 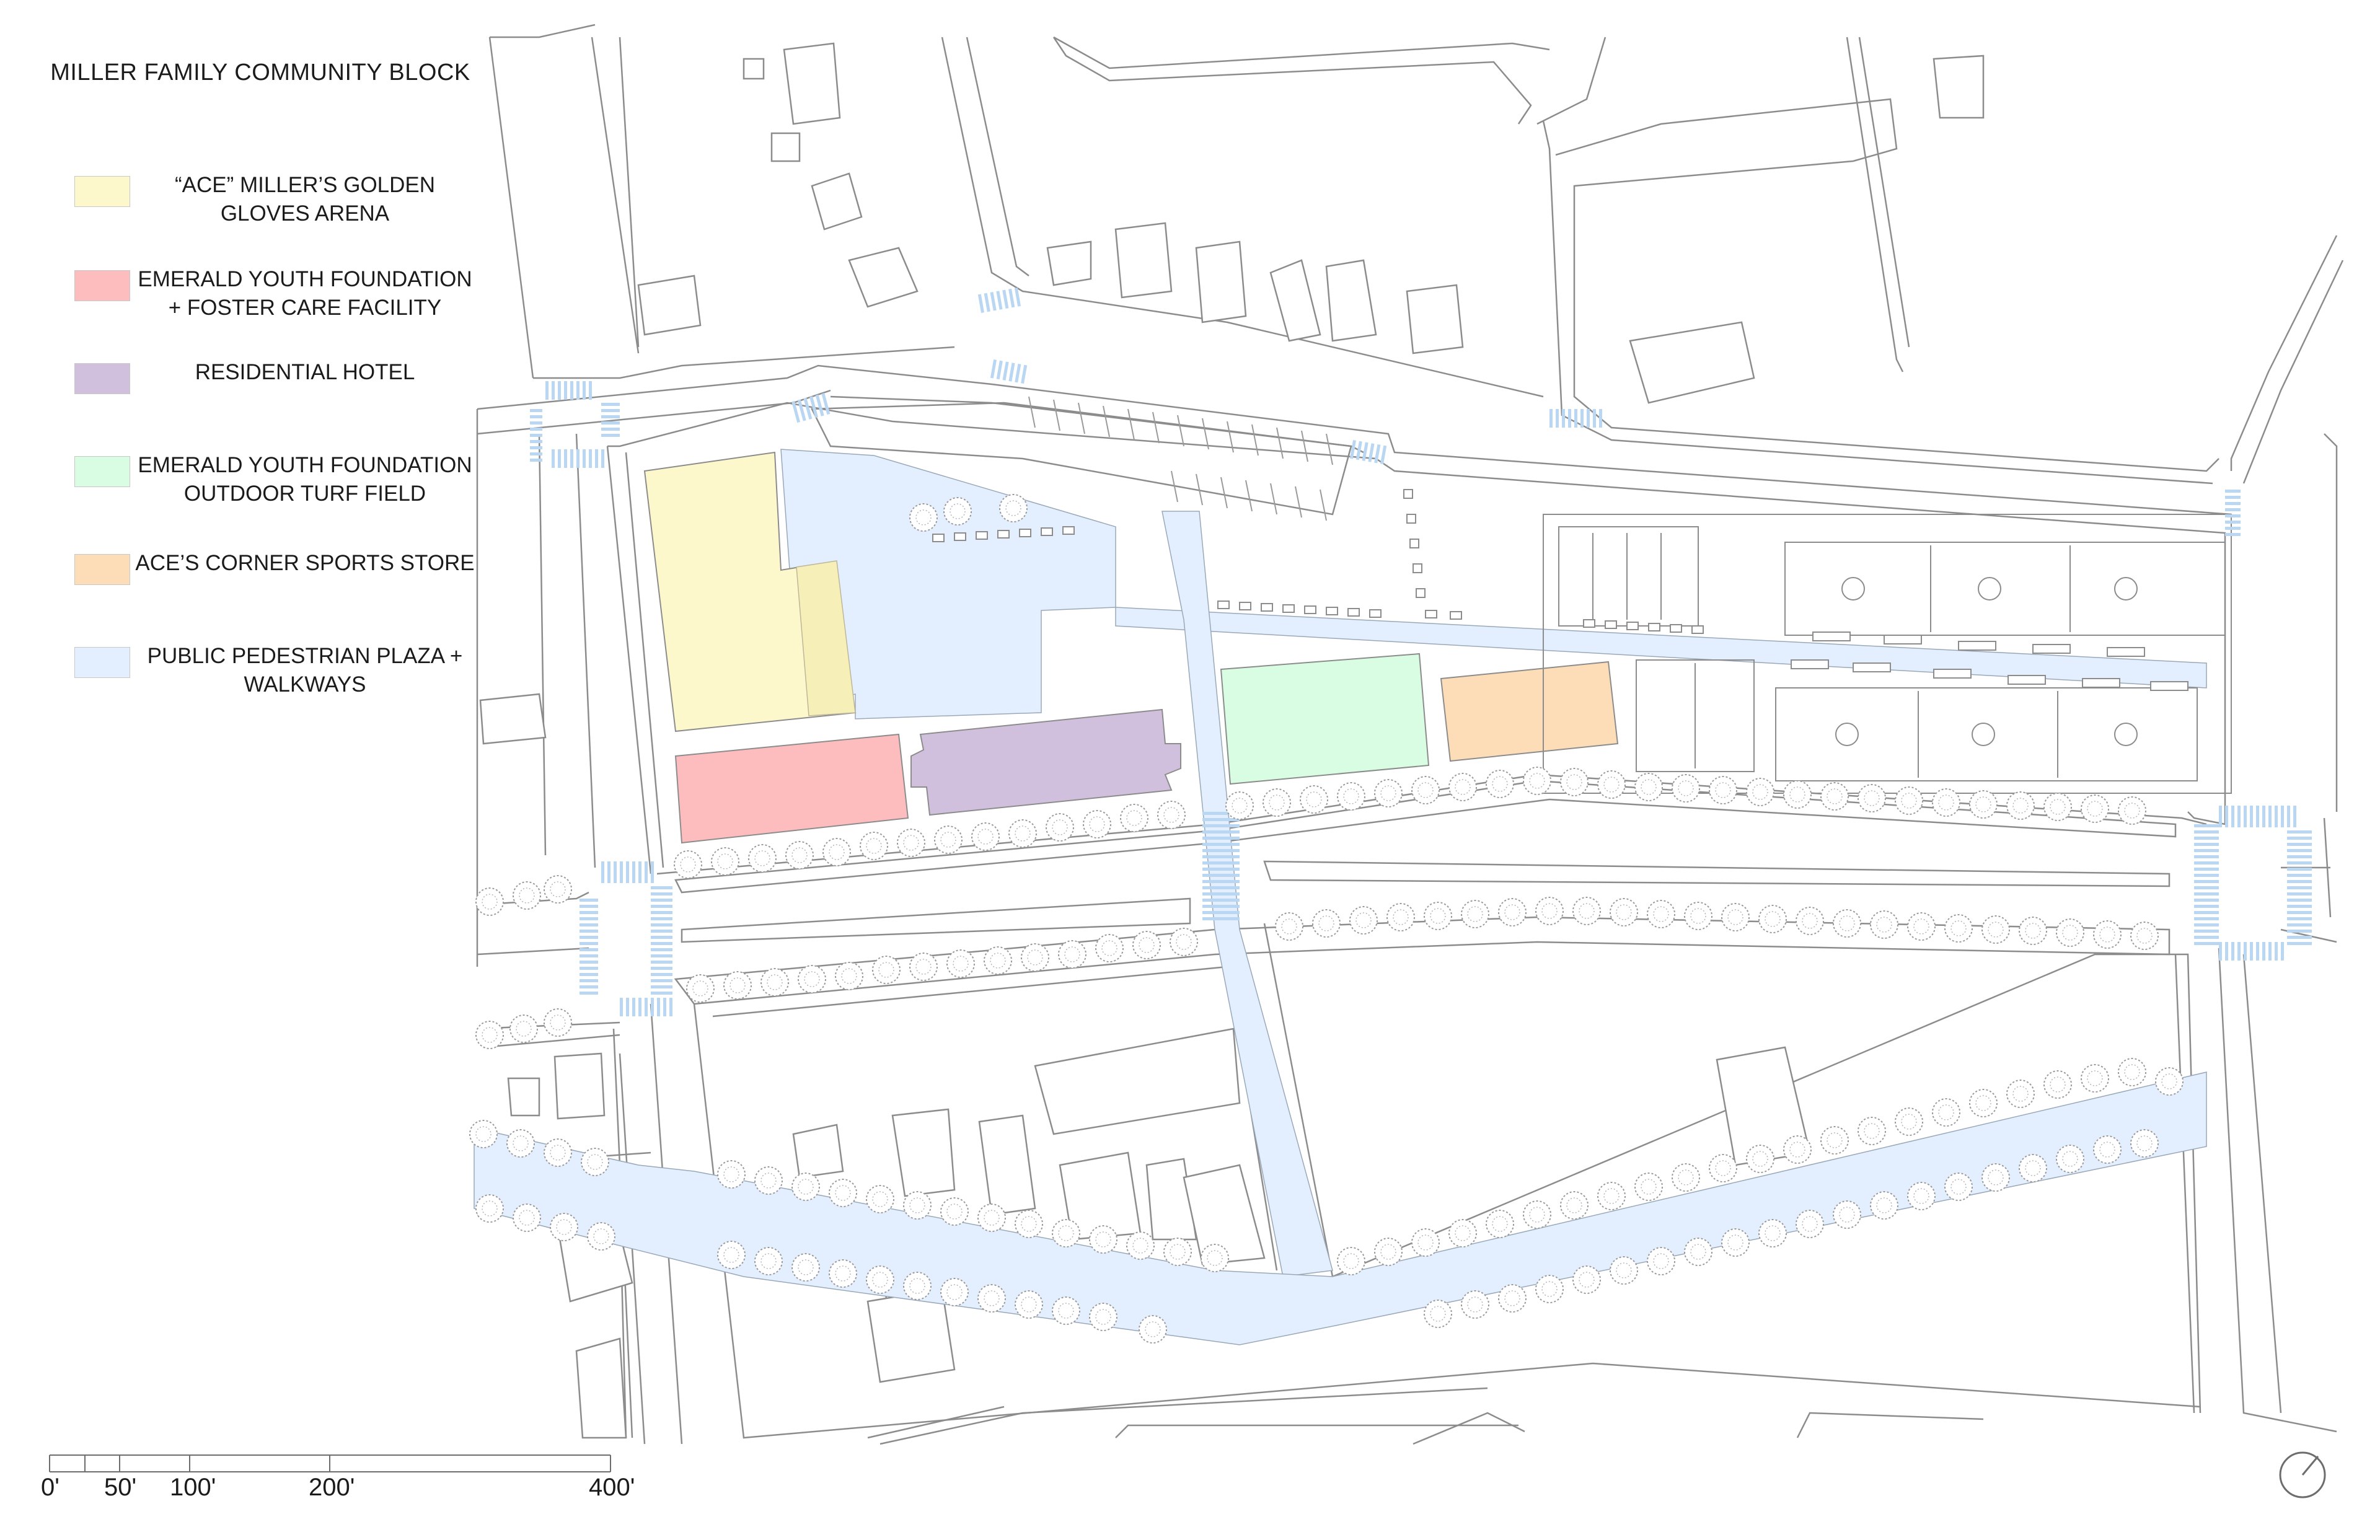 What do you see at coordinates (291, 586) in the screenshot?
I see `legend-item-sports-store: ACE’S CORNER SPORTS STORE` at bounding box center [291, 586].